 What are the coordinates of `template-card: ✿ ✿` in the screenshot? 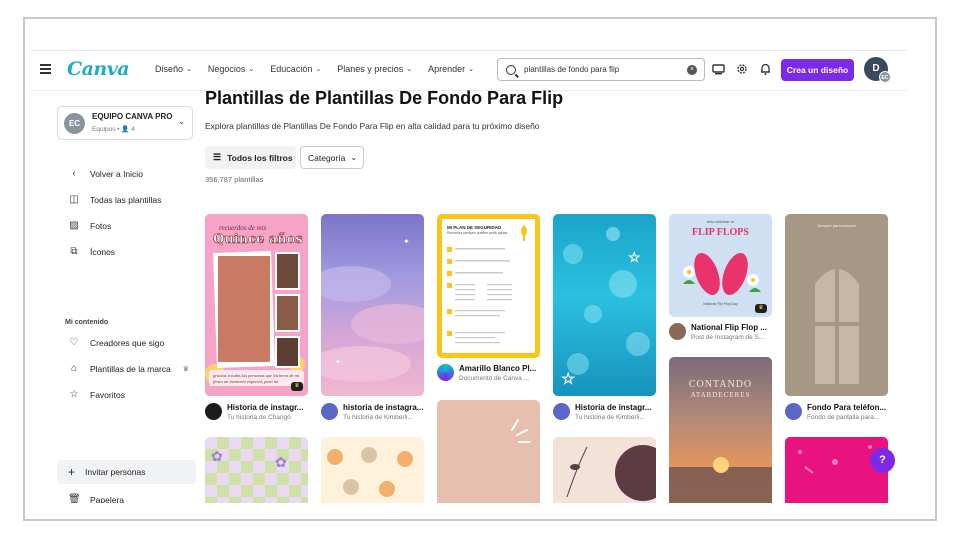 It's located at (256, 470).